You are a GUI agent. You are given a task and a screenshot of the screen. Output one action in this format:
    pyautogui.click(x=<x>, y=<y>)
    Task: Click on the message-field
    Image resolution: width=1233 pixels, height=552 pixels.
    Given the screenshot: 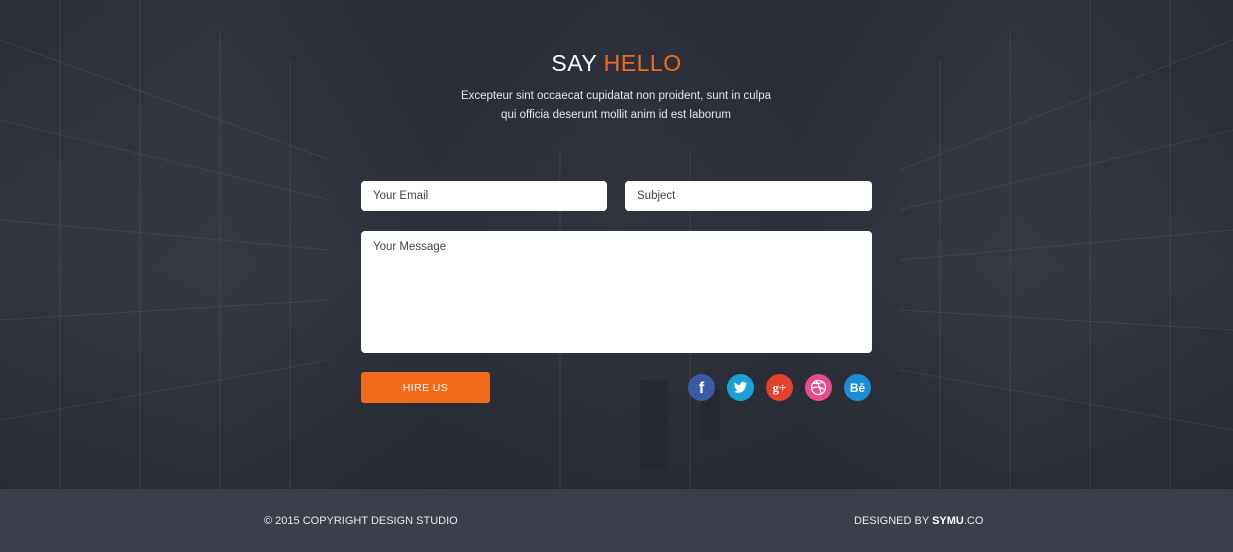 What is the action you would take?
    pyautogui.click(x=616, y=292)
    